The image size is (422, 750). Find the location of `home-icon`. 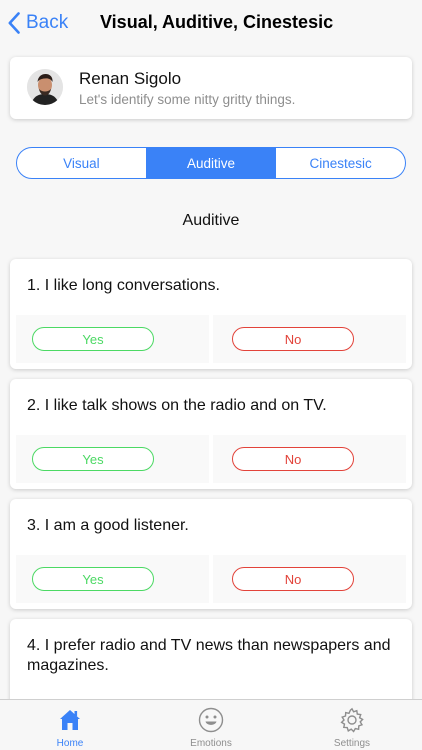

home-icon is located at coordinates (70, 720).